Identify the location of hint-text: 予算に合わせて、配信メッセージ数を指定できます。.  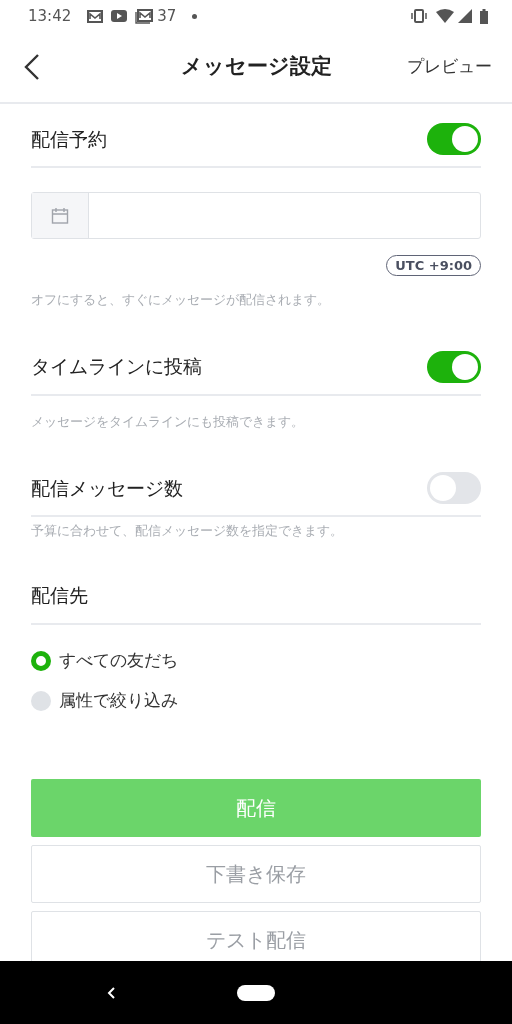
(187, 531).